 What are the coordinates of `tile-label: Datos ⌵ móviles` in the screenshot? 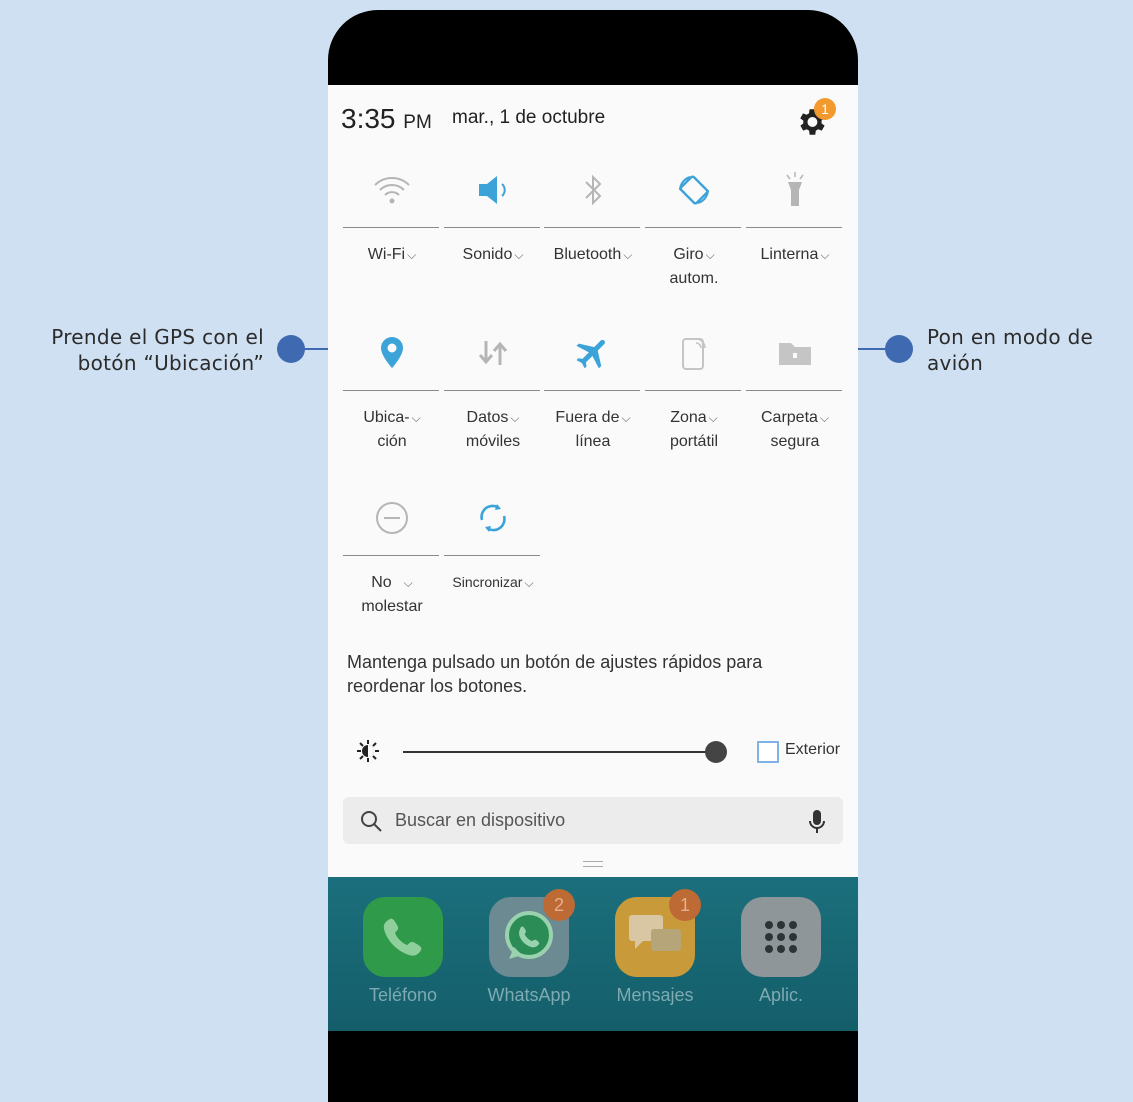 It's located at (493, 429).